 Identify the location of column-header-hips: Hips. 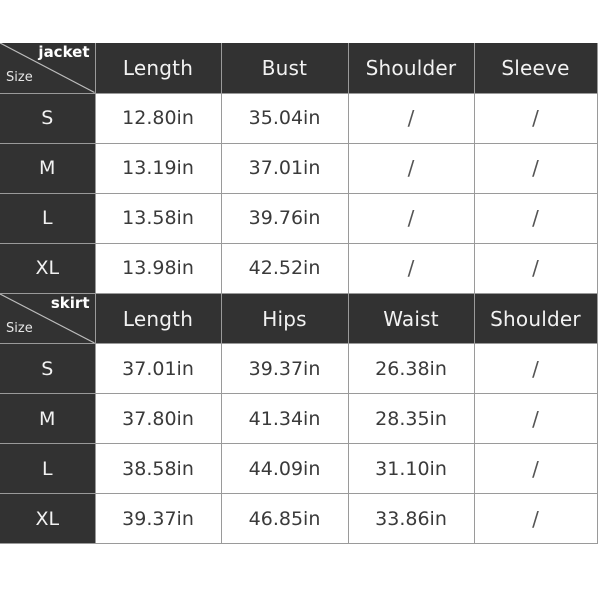
(285, 318).